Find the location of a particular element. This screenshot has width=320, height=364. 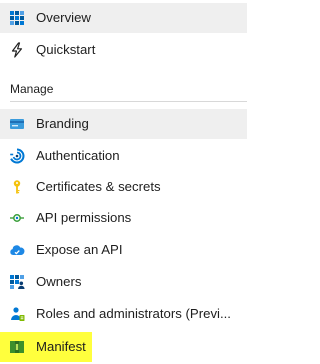

nav-item-label: Expose an API is located at coordinates (79, 249).